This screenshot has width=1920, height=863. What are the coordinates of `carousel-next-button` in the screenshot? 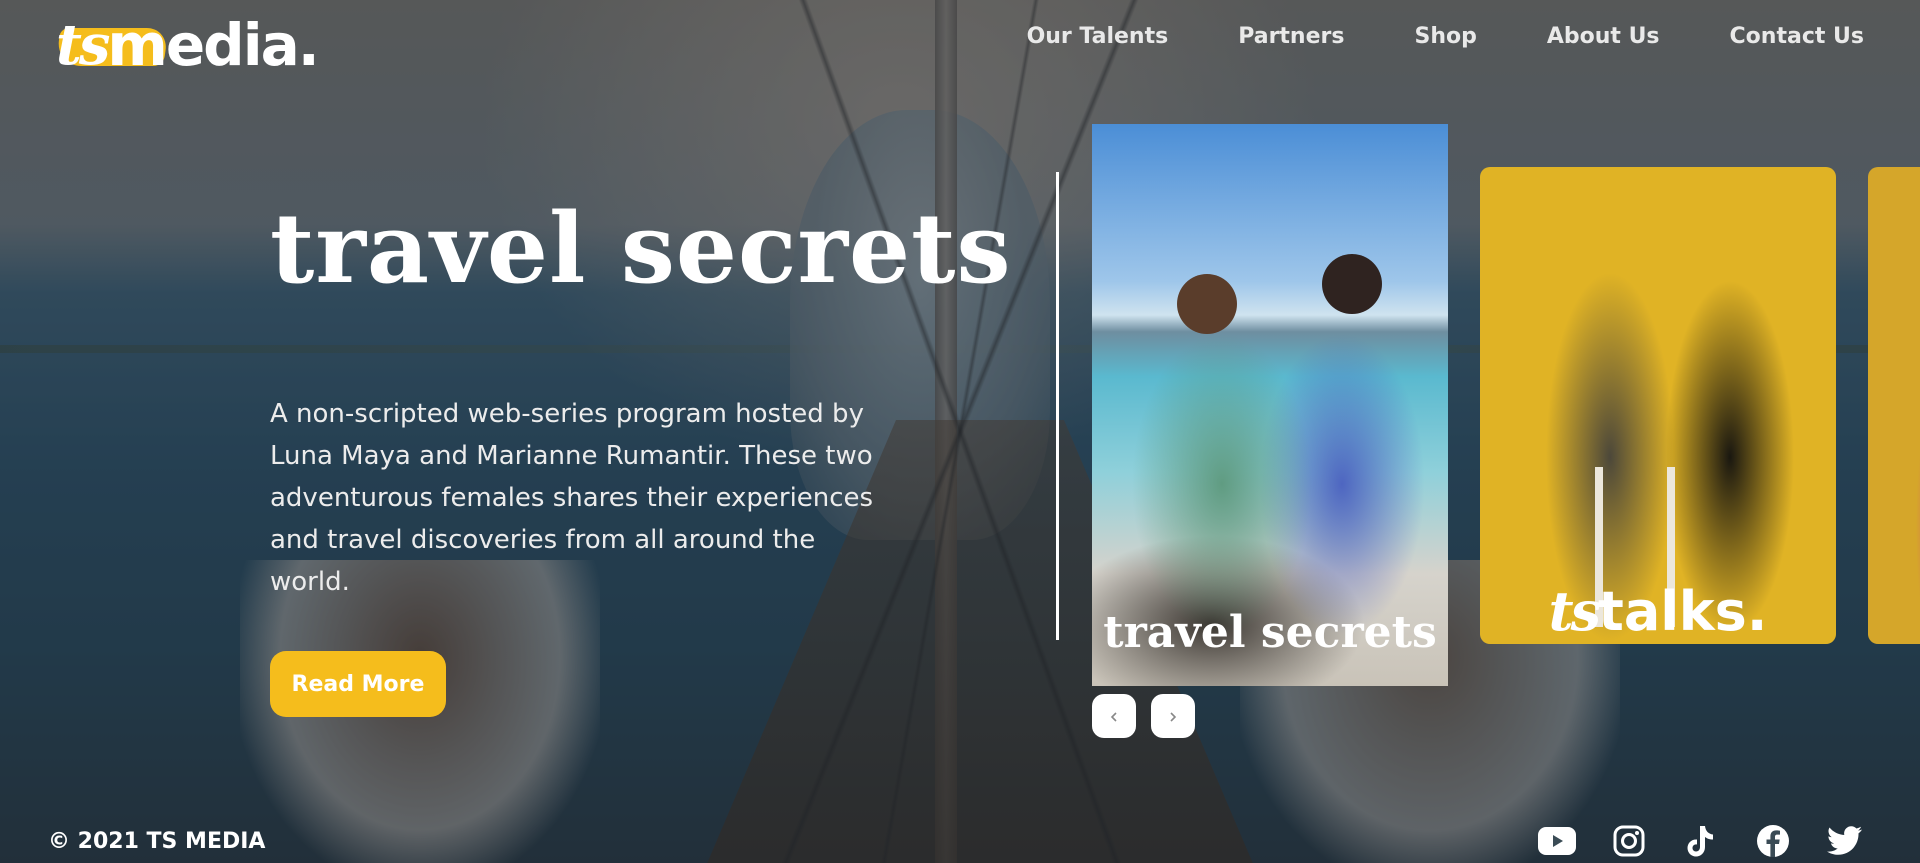 It's located at (1173, 716).